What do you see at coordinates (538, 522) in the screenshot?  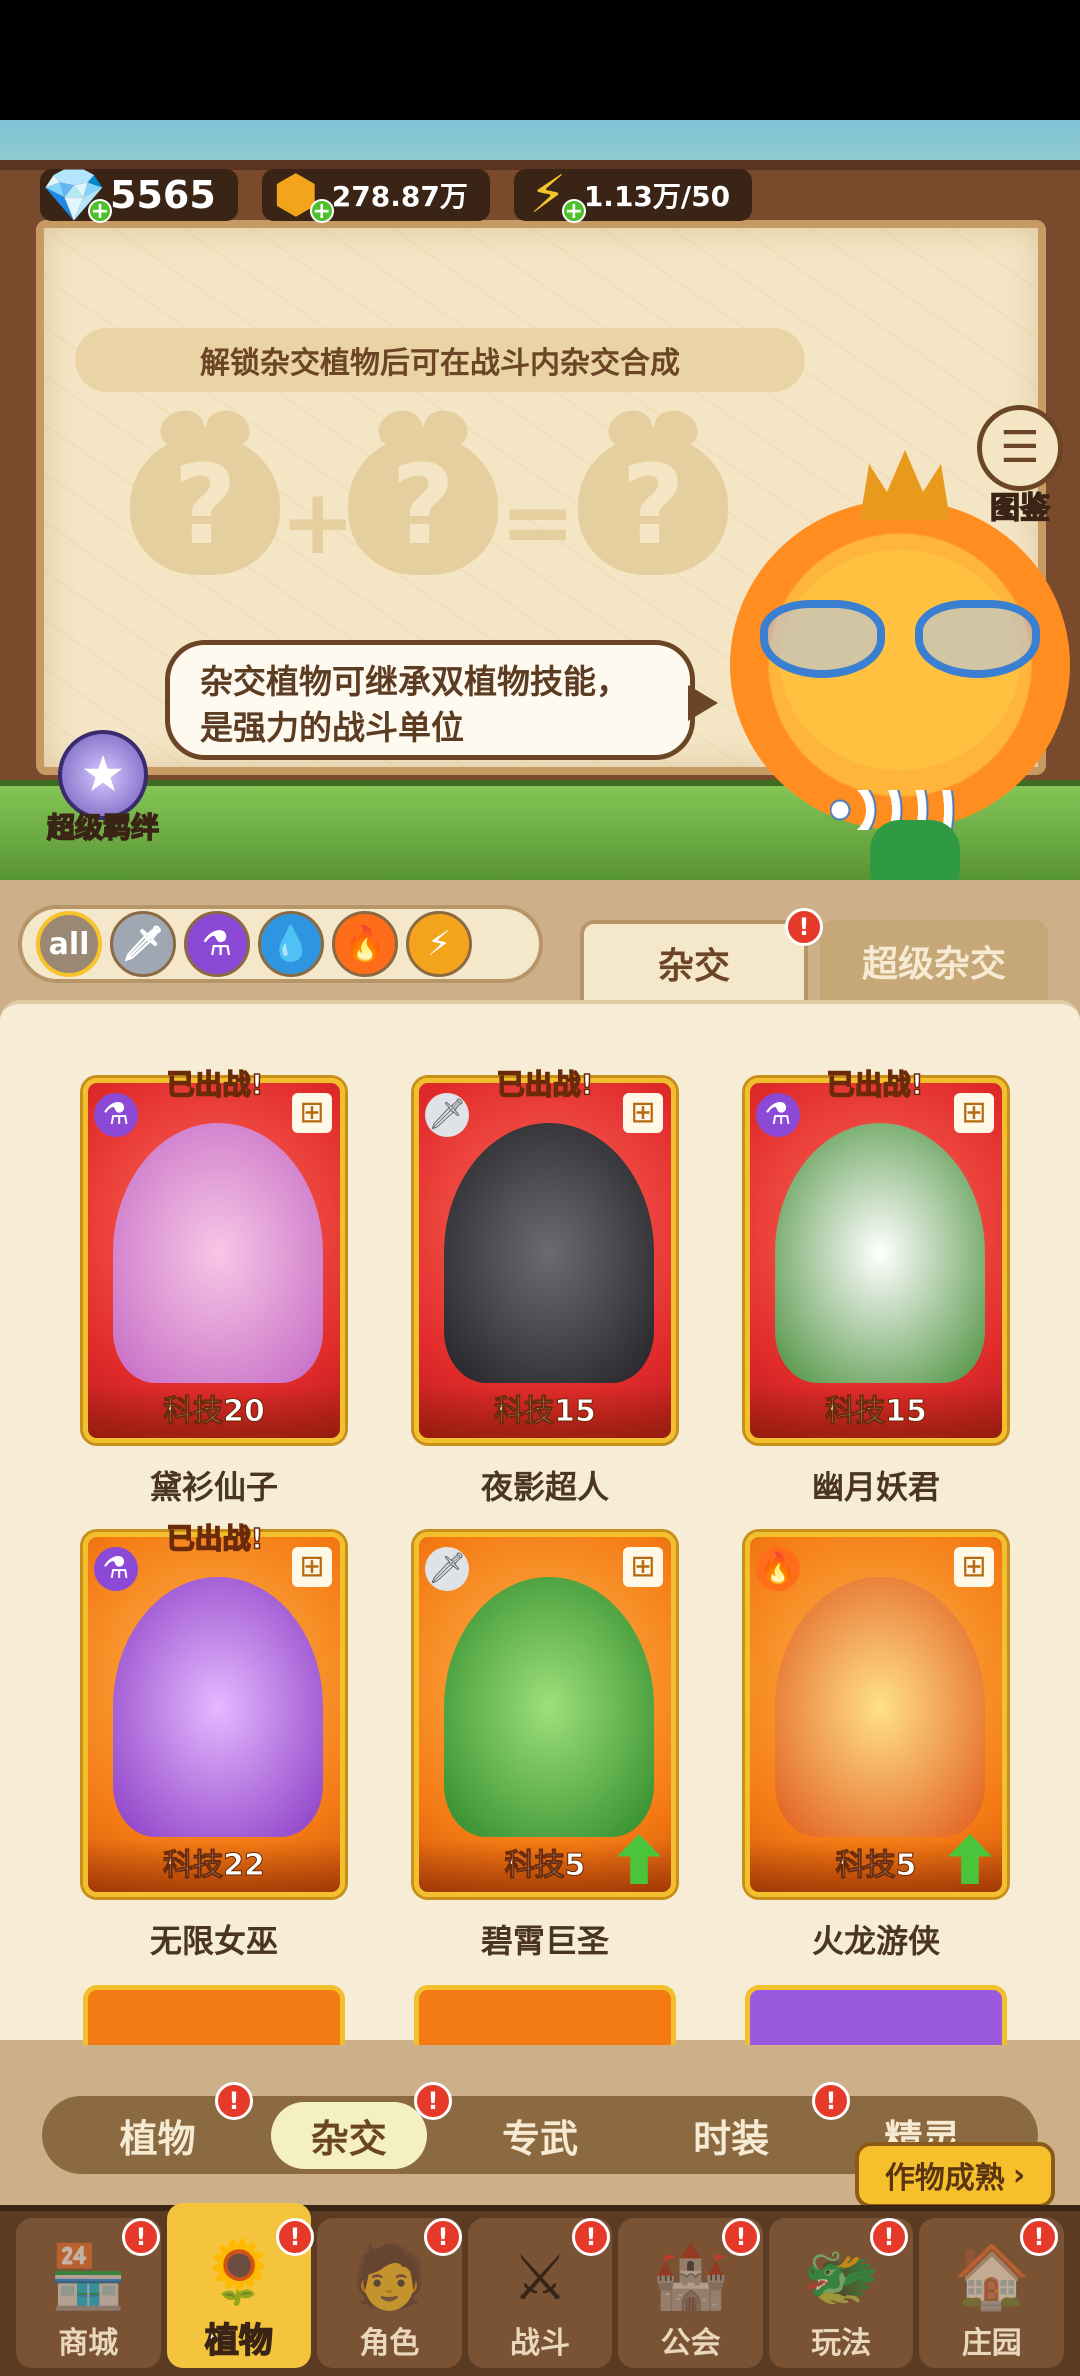 I see `equals-icon: =` at bounding box center [538, 522].